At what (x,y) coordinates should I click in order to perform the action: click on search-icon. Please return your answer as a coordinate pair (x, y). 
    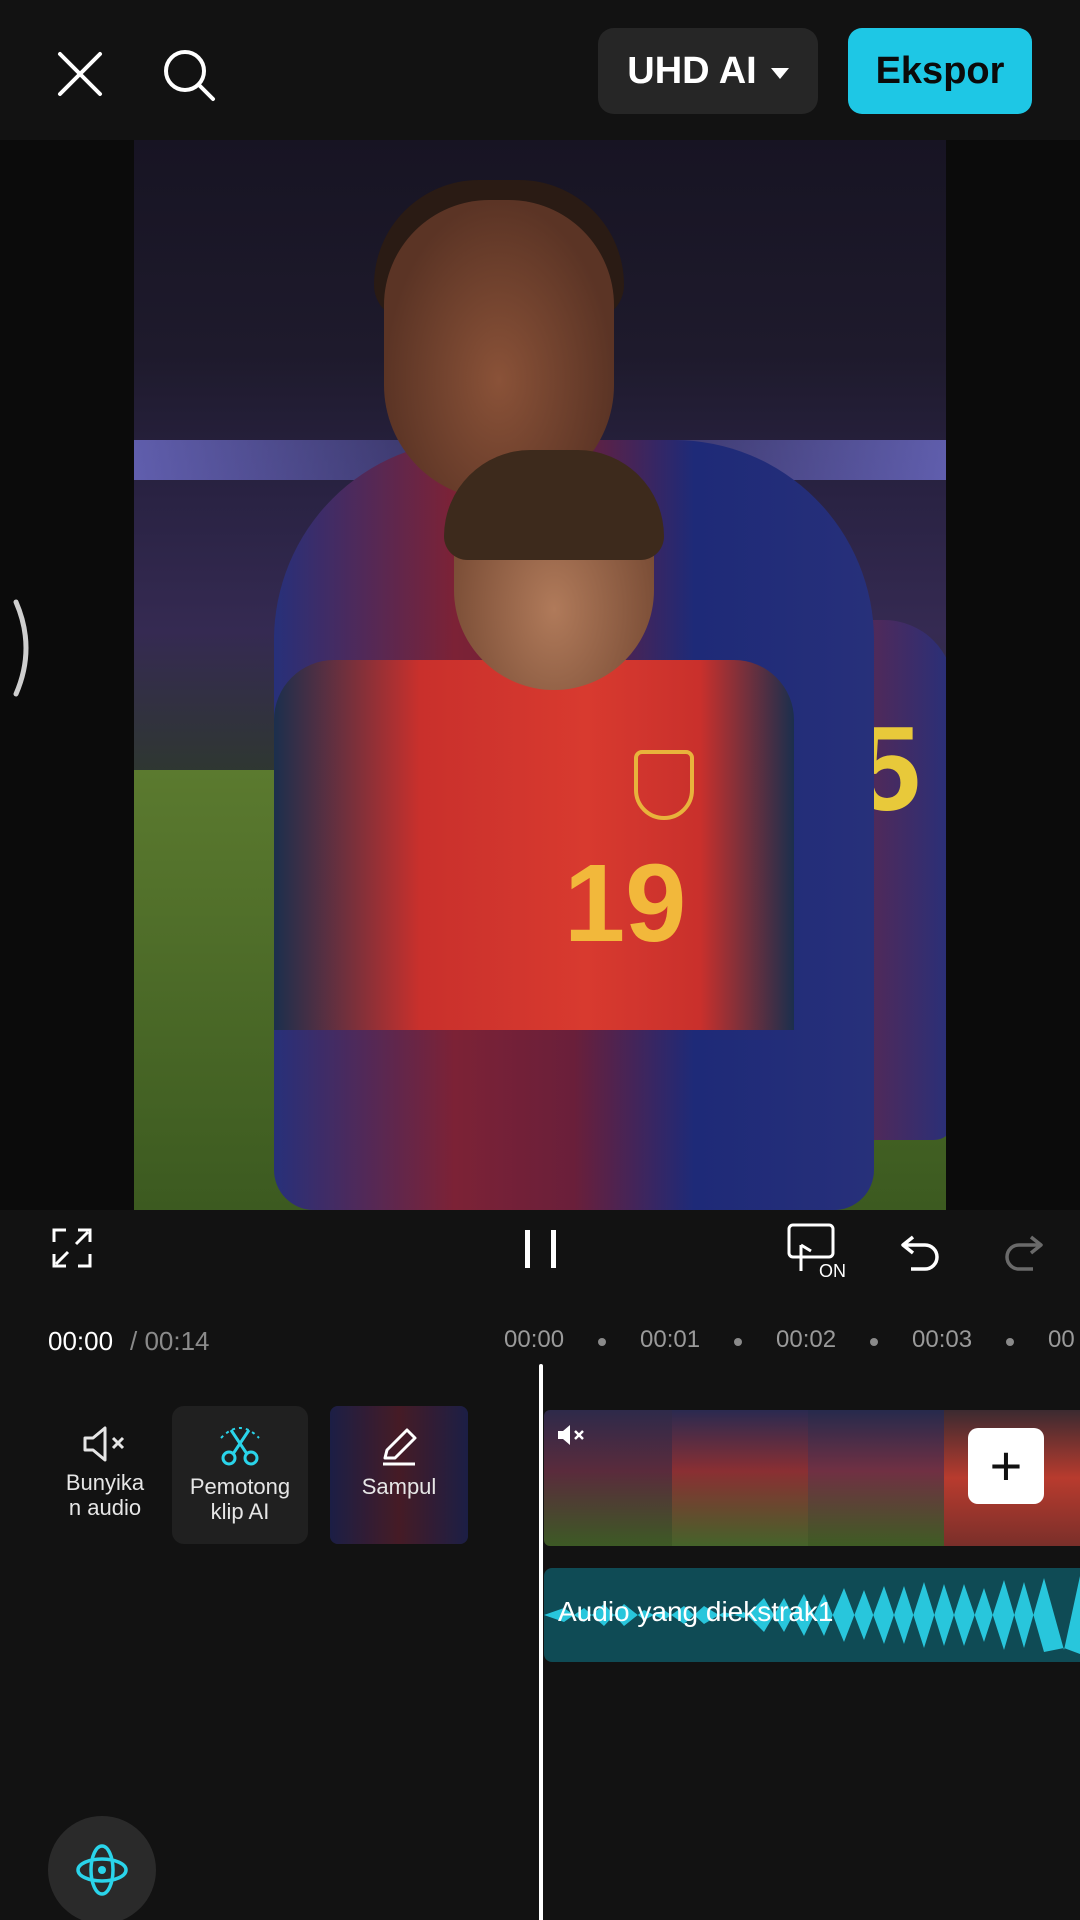
    Looking at the image, I should click on (189, 75).